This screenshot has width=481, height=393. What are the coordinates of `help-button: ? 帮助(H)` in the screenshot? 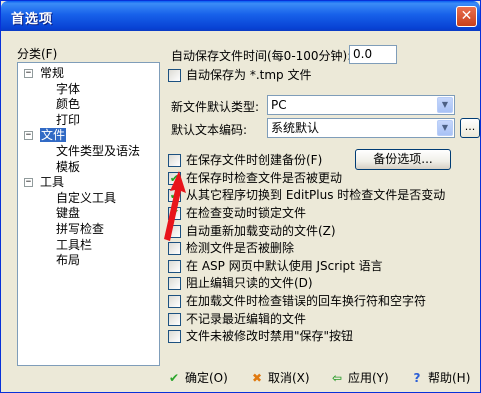 It's located at (440, 378).